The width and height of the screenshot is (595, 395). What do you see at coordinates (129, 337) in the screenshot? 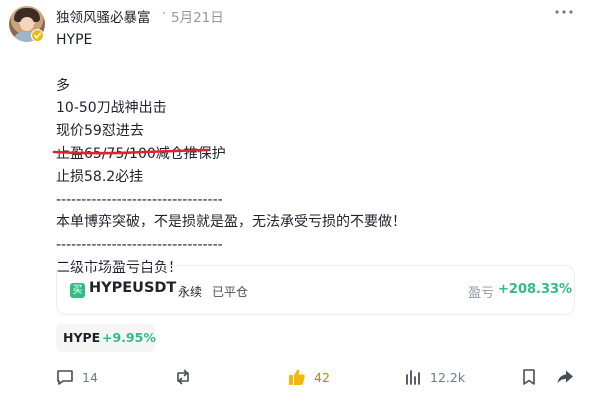
I see `ticker-change: +9.95%` at bounding box center [129, 337].